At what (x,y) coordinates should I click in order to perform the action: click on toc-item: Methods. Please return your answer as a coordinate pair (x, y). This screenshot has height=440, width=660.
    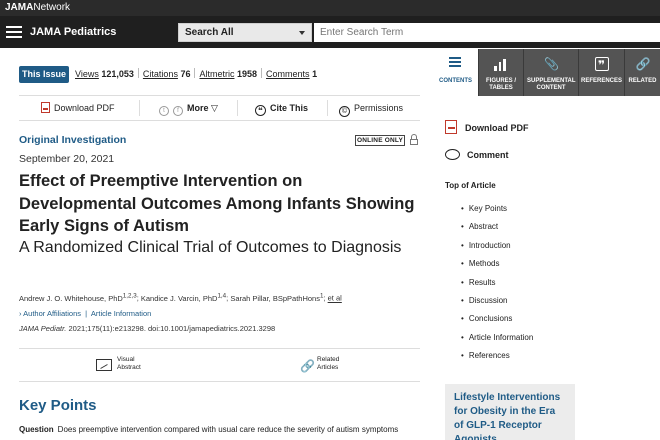
    Looking at the image, I should click on (497, 264).